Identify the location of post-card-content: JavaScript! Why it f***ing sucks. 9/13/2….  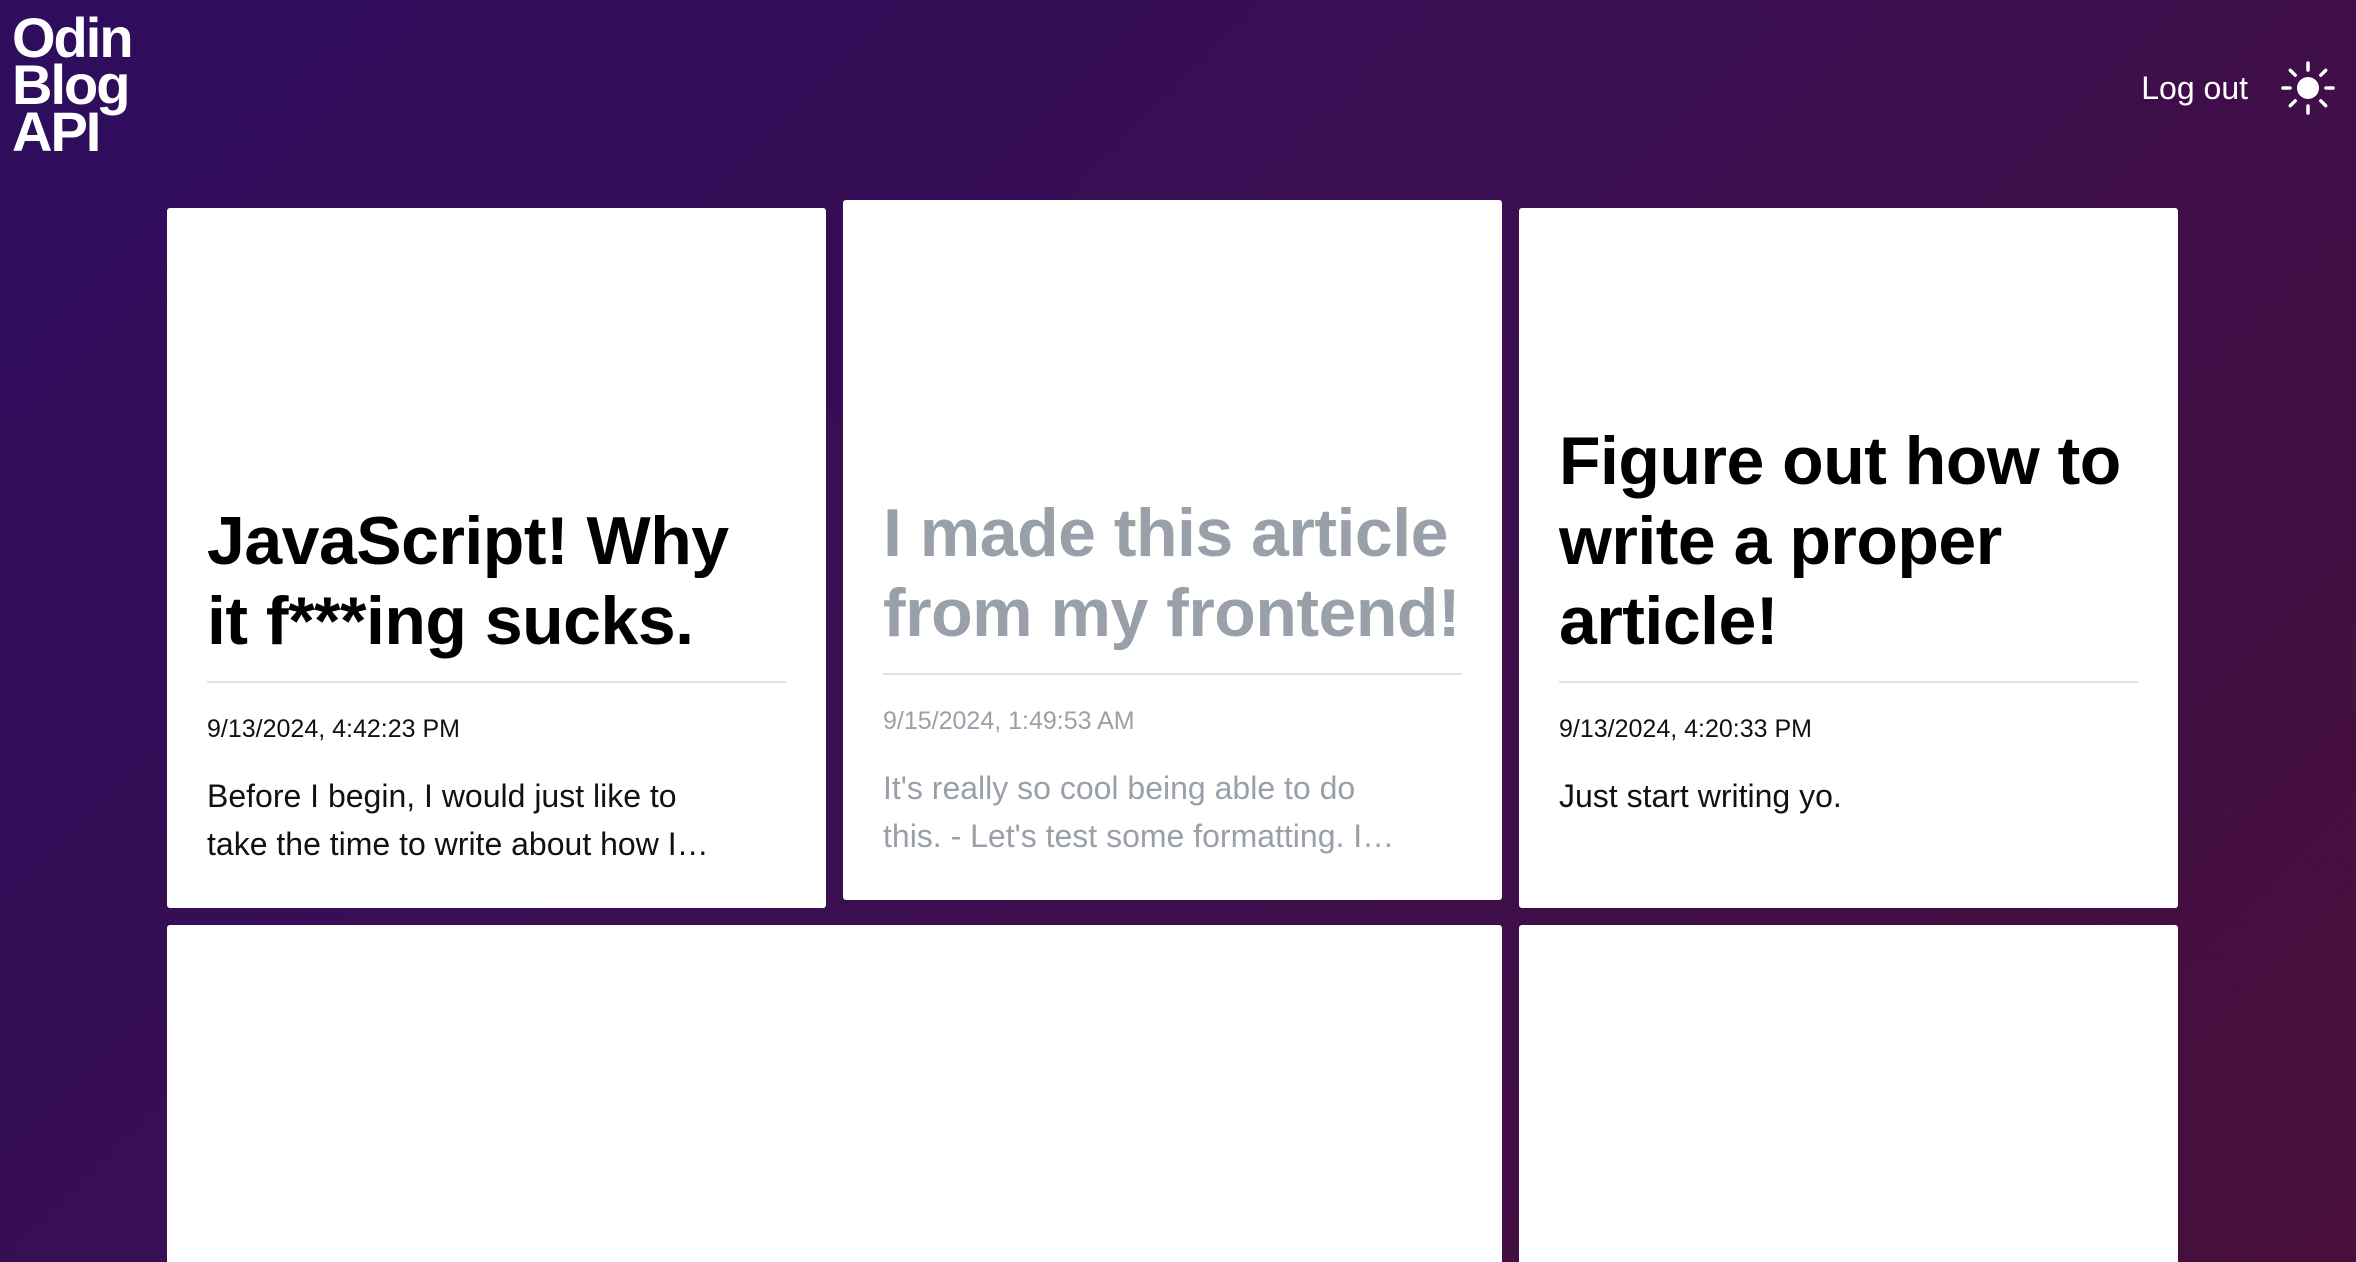
(496, 684).